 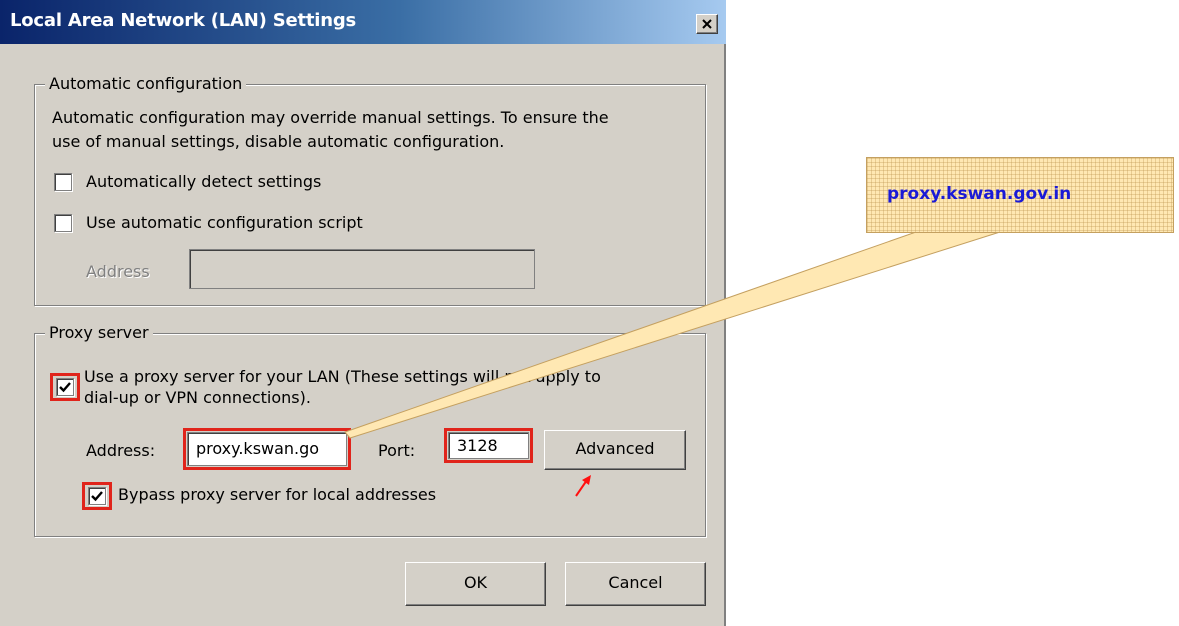 I want to click on ok-button-label: OK, so click(x=475, y=582).